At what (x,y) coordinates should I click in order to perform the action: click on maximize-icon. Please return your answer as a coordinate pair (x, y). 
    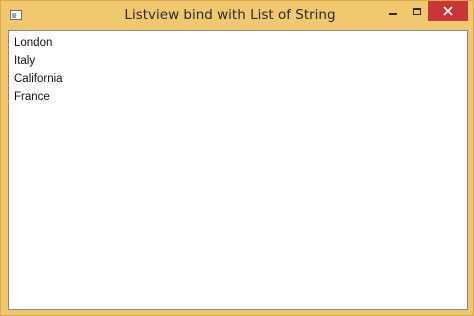
    Looking at the image, I should click on (417, 11).